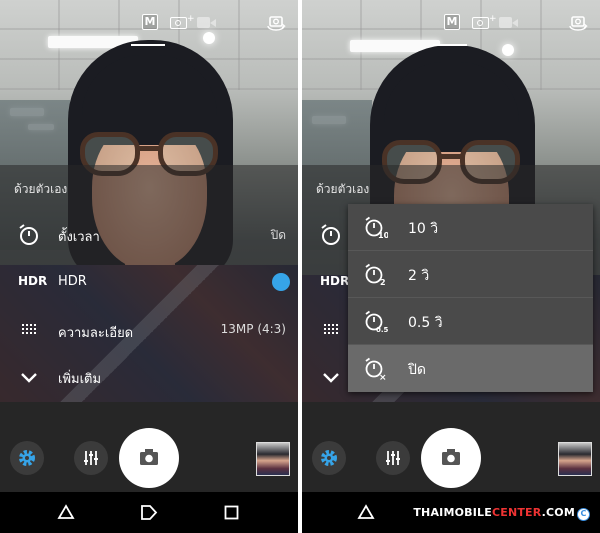 The width and height of the screenshot is (600, 533). What do you see at coordinates (96, 333) in the screenshot?
I see `setting-label: ความละเอียด` at bounding box center [96, 333].